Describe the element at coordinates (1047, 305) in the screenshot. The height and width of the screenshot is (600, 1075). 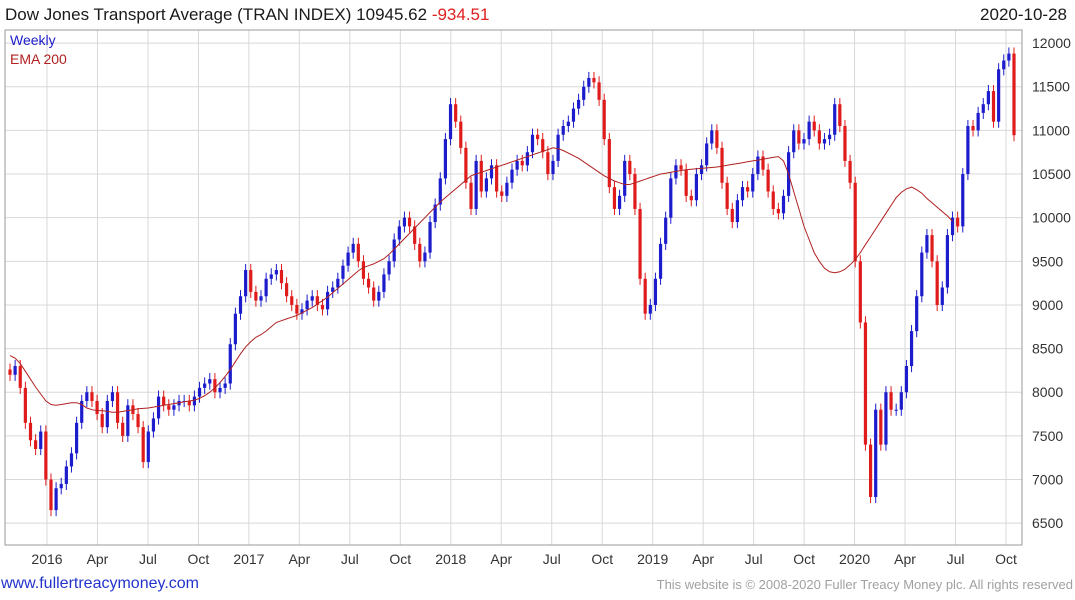
I see `y-tick-label: 9000` at that location.